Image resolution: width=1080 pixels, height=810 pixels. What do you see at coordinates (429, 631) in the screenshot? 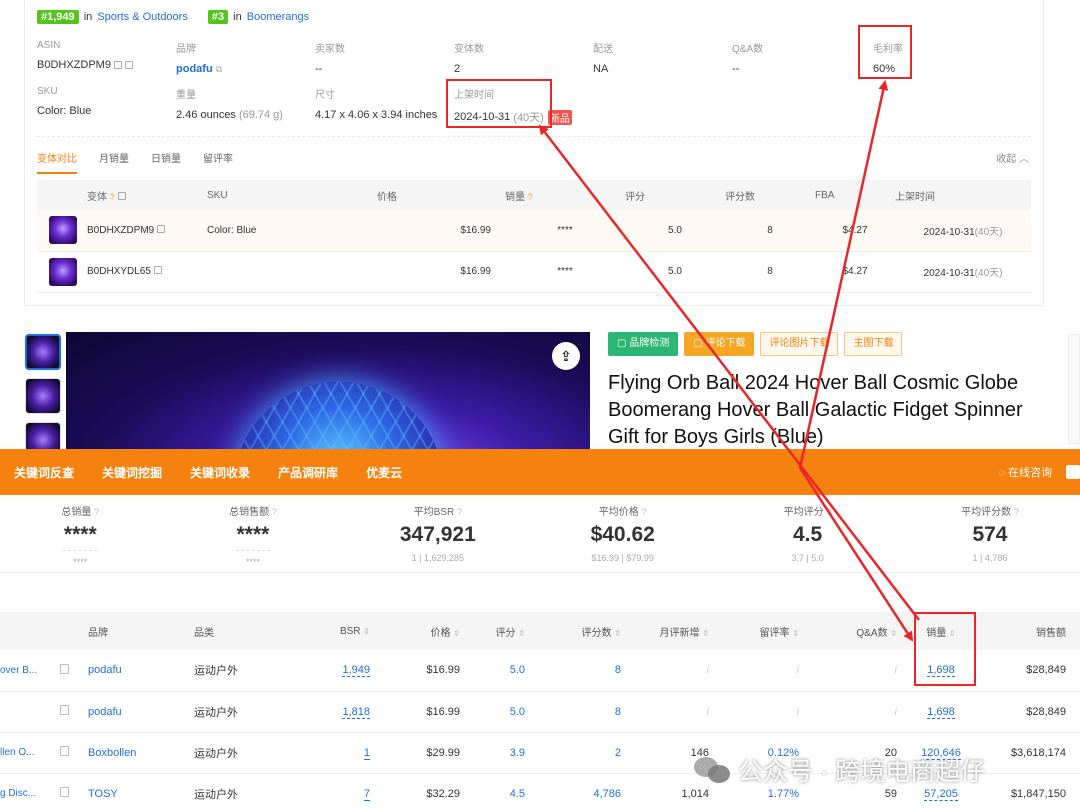
I see `header-price: 价格 ⇕` at bounding box center [429, 631].